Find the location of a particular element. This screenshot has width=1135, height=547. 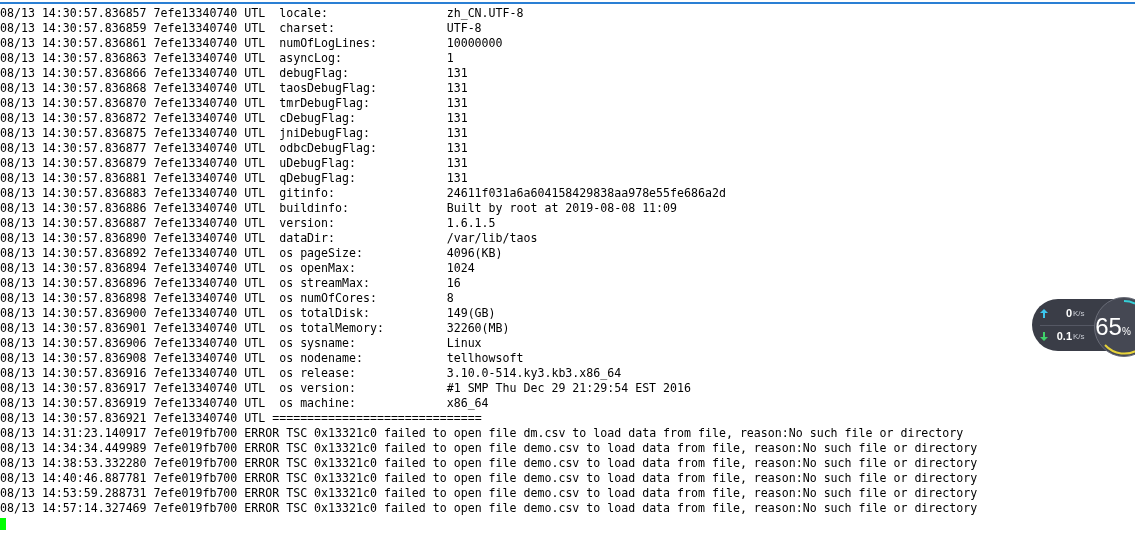

log-prefix: 08/13 14:30:57.836859 7efe13340740 UTL is located at coordinates (133, 28).